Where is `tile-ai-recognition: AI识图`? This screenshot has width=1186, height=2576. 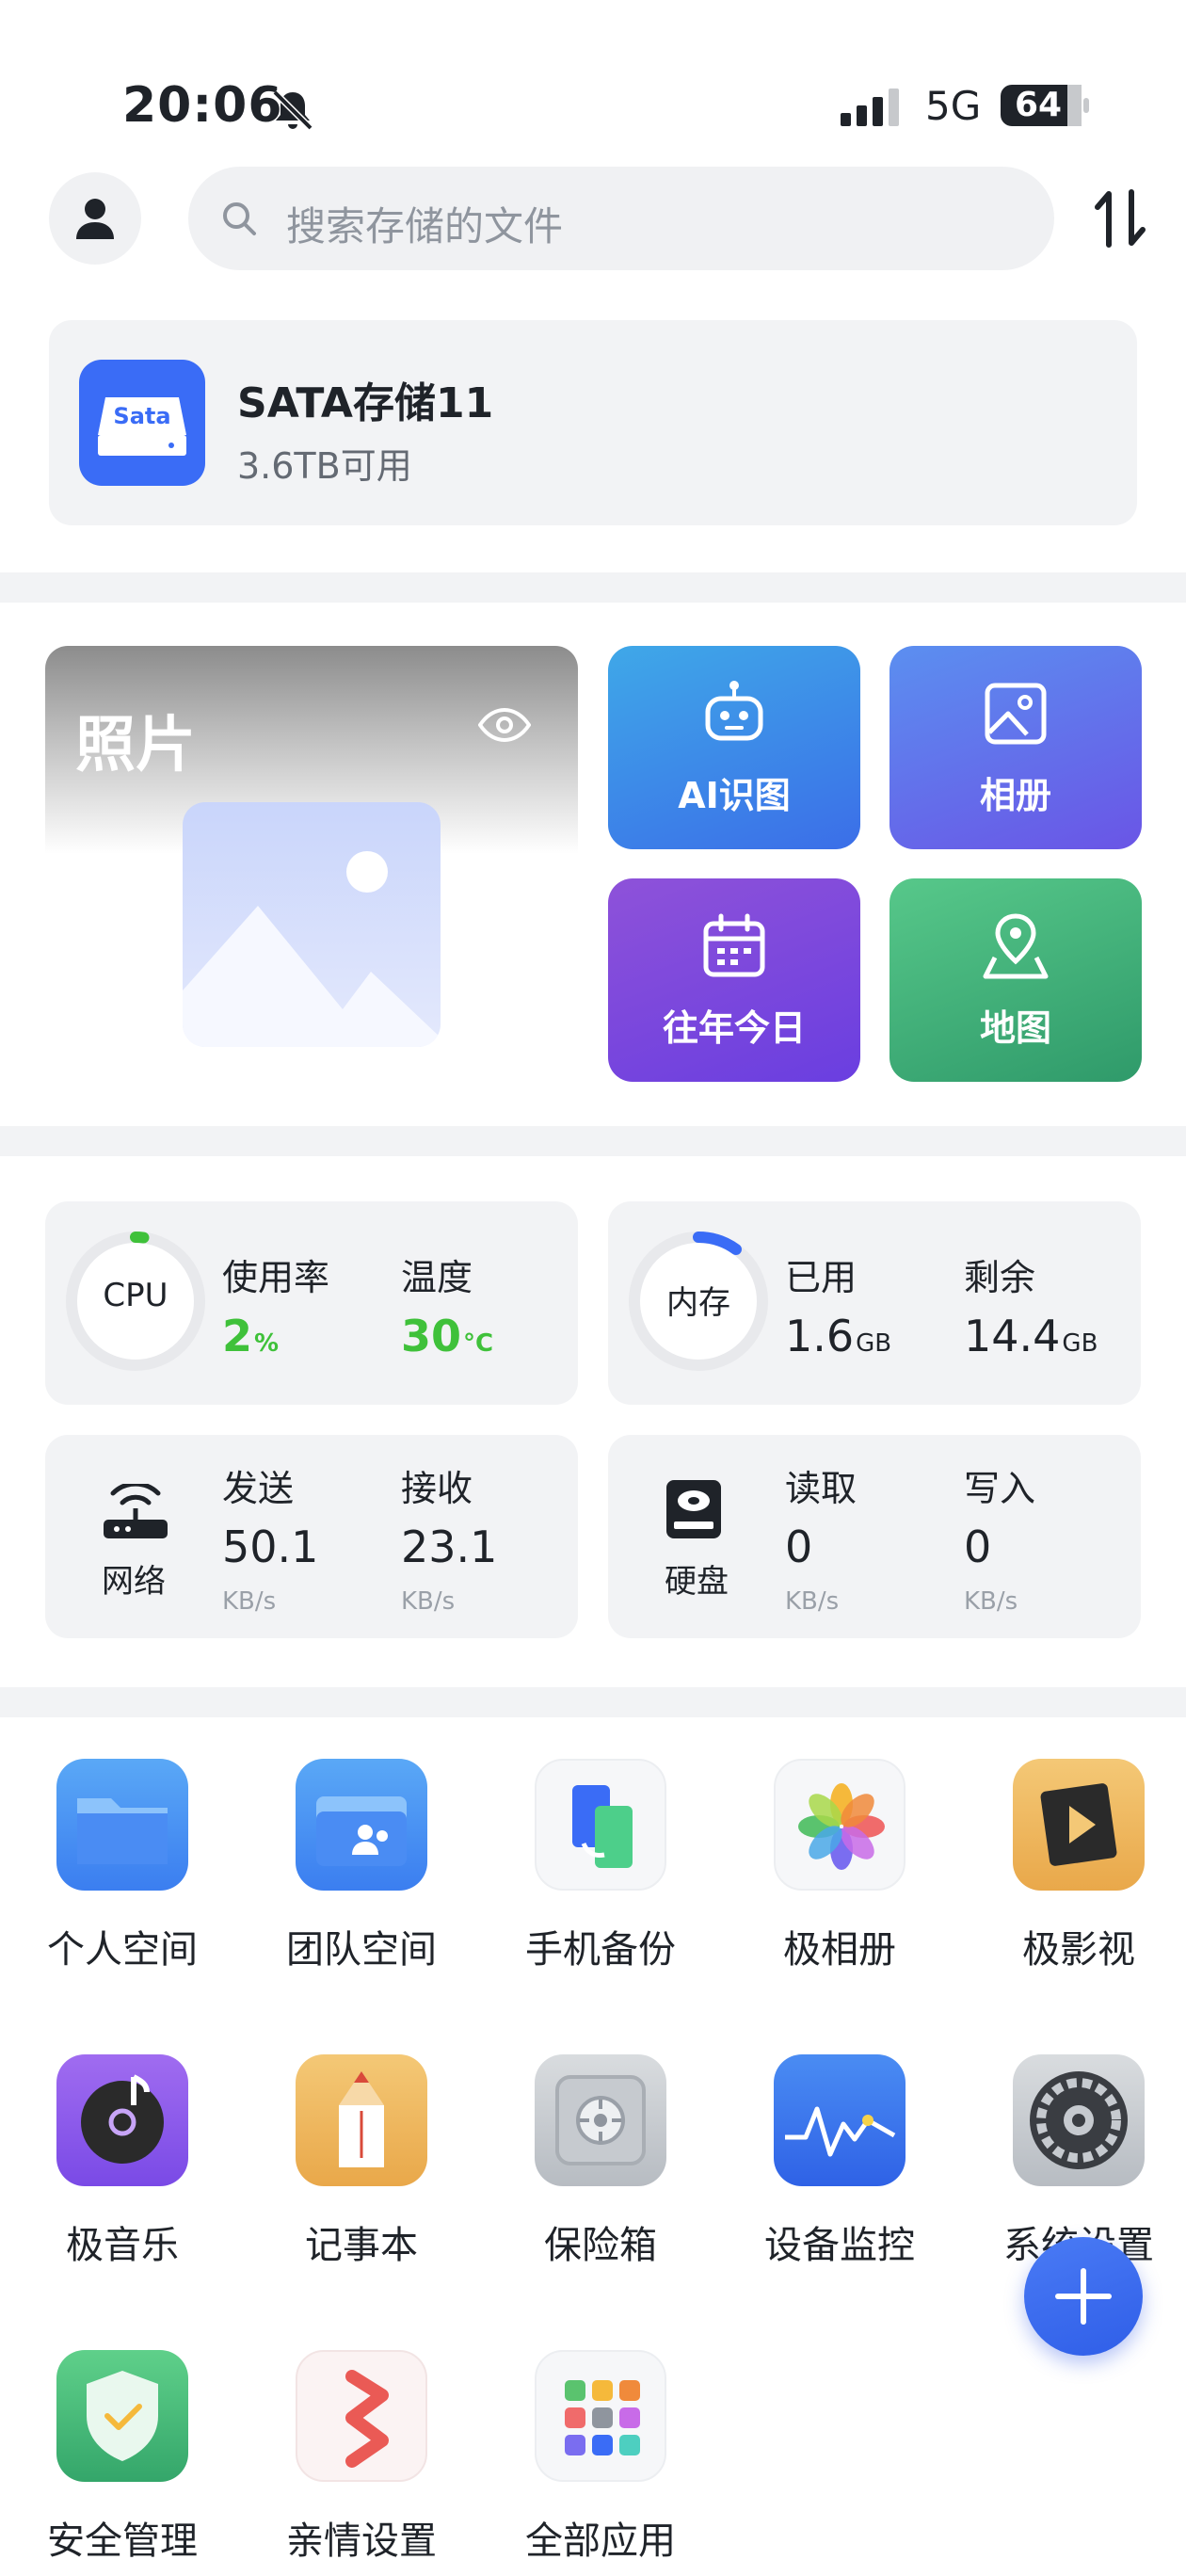 tile-ai-recognition: AI识图 is located at coordinates (734, 747).